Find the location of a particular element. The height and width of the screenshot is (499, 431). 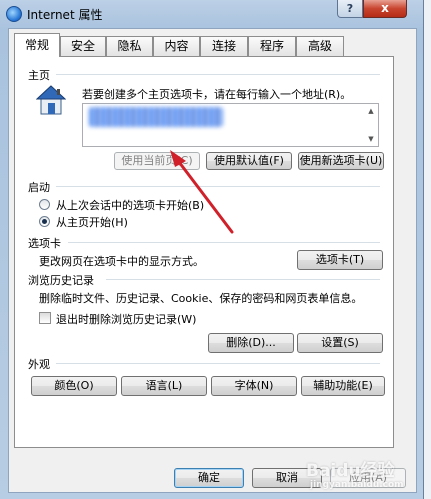

tabs-separator is located at coordinates (224, 242).